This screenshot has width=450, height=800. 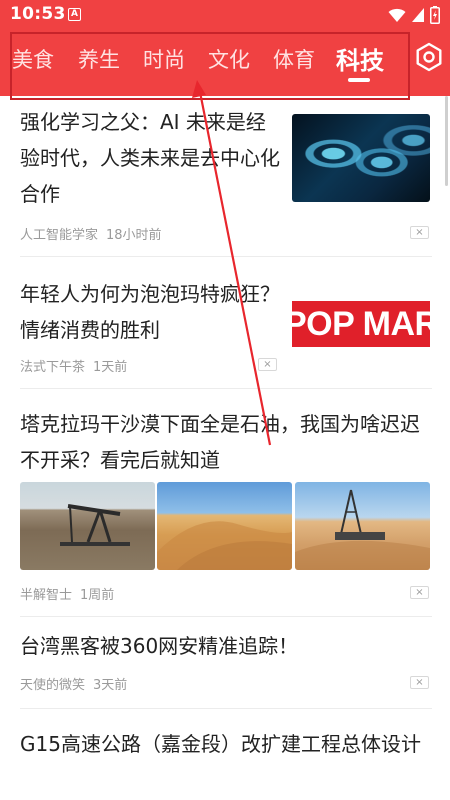 I want to click on article-title: 强化学习之父：AI 未来是经验时代，人类未来是去中心化合作, so click(x=151, y=158).